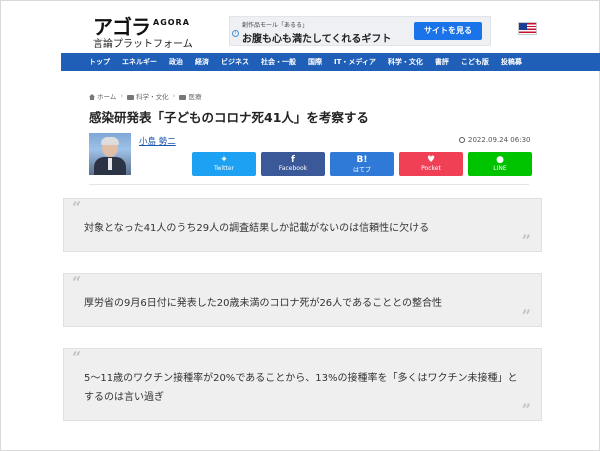 Image resolution: width=600 pixels, height=451 pixels. Describe the element at coordinates (360, 31) in the screenshot. I see `ad-banner: i 創作品モール「あるる」 お腹も心も満たしてくれるギフト サイトを見る` at that location.